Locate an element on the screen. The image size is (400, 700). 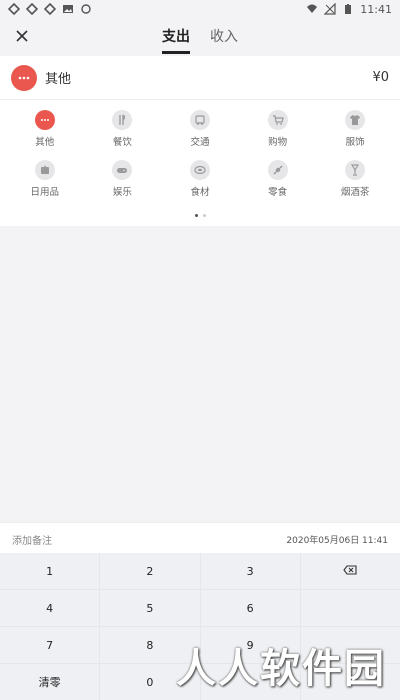
key-7: 7 is located at coordinates (50, 645).